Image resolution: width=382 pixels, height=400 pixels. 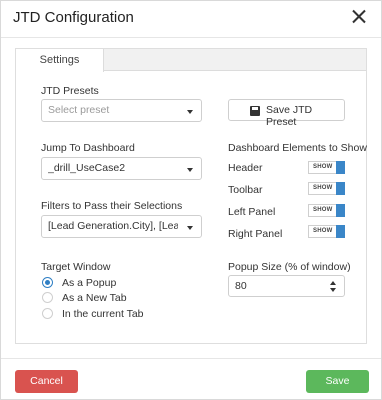 I want to click on header-divider, so click(x=191, y=37).